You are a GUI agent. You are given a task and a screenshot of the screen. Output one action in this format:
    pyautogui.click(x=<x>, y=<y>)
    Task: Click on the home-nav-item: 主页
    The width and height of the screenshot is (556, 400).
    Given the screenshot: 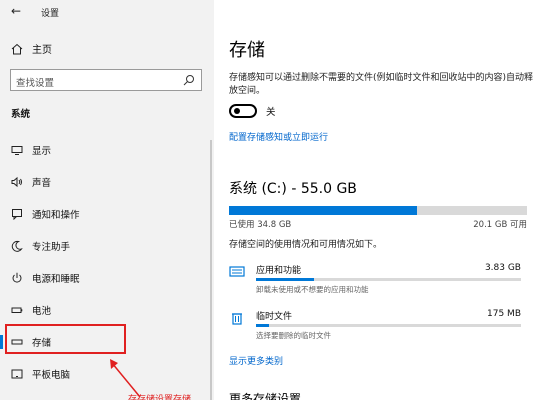 What is the action you would take?
    pyautogui.click(x=31, y=48)
    